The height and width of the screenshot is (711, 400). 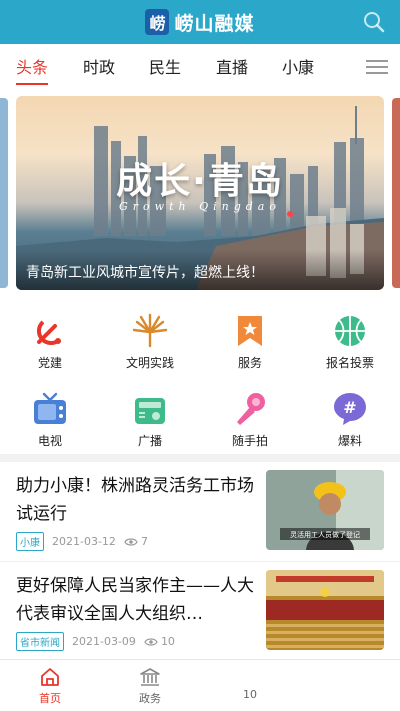 I want to click on civilization-practice-icon, so click(x=150, y=330).